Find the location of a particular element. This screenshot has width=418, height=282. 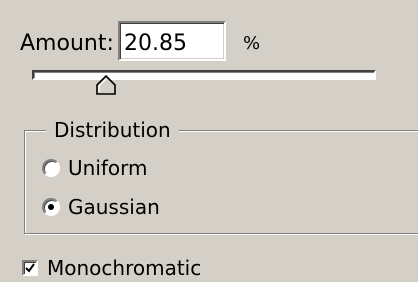

uniform-option: Uniform is located at coordinates (95, 168).